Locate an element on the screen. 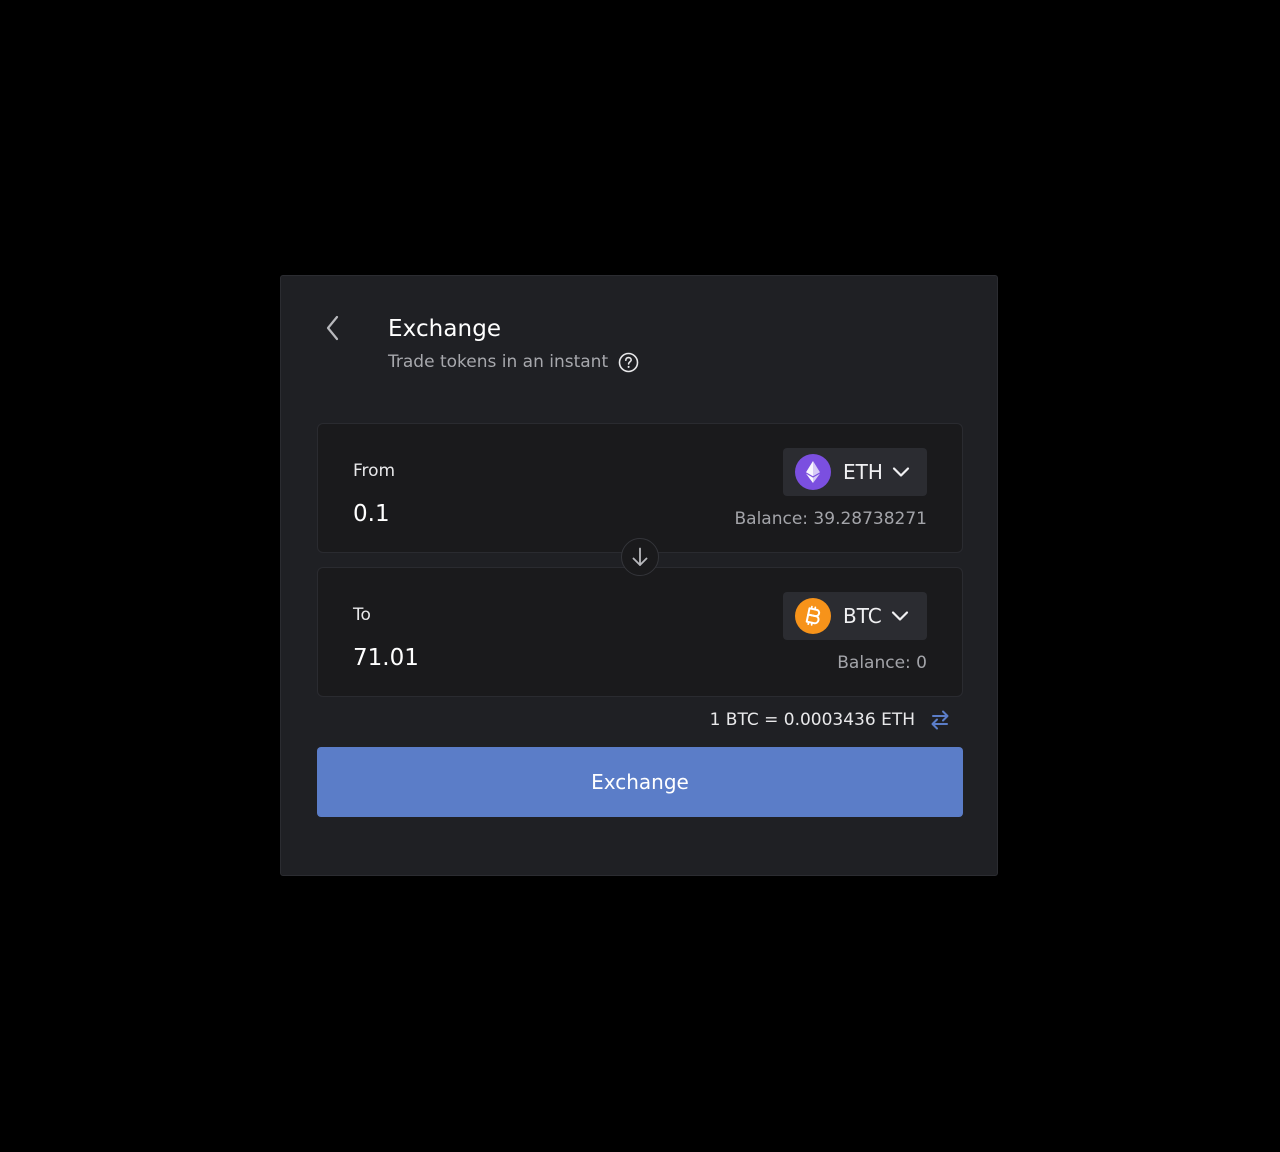 Image resolution: width=1280 pixels, height=1152 pixels. exchange-rate-row: 1 BTC = 0.0003436 ETH is located at coordinates (830, 720).